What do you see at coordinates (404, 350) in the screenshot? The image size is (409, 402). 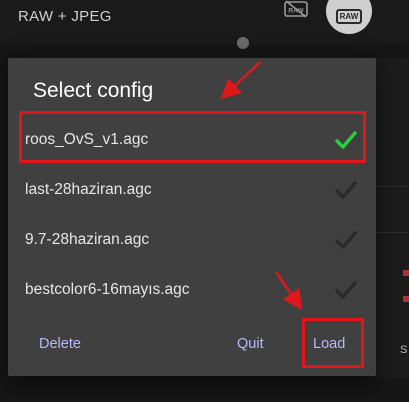 I see `background-text: S` at bounding box center [404, 350].